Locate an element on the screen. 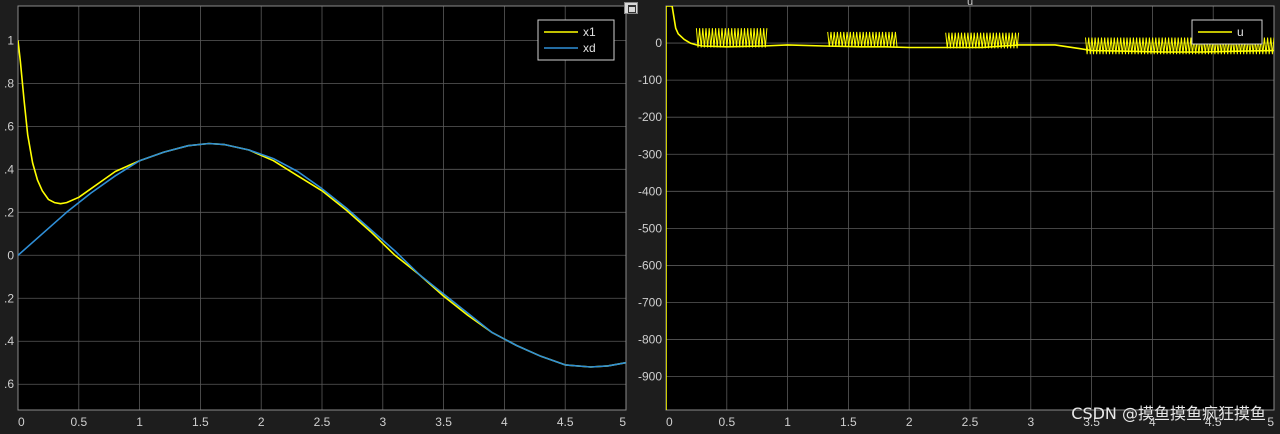 The height and width of the screenshot is (434, 1280). legend-label-x1: x1 is located at coordinates (589, 32).